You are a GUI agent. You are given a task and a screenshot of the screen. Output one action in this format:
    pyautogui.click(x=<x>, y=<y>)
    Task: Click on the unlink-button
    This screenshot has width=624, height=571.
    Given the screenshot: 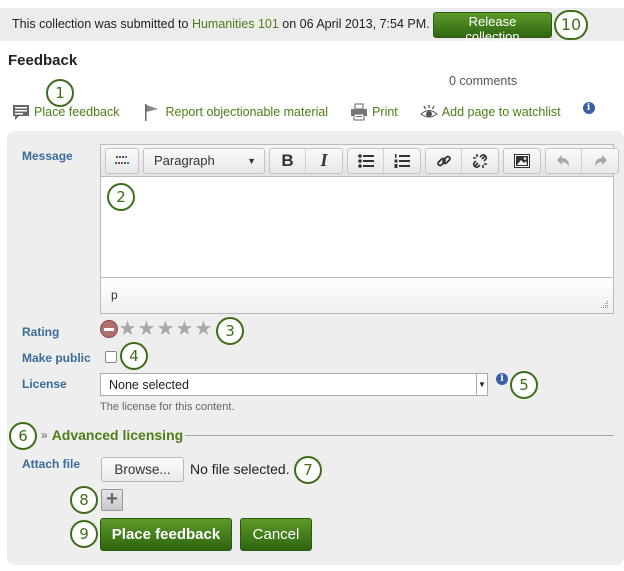 What is the action you would take?
    pyautogui.click(x=480, y=161)
    